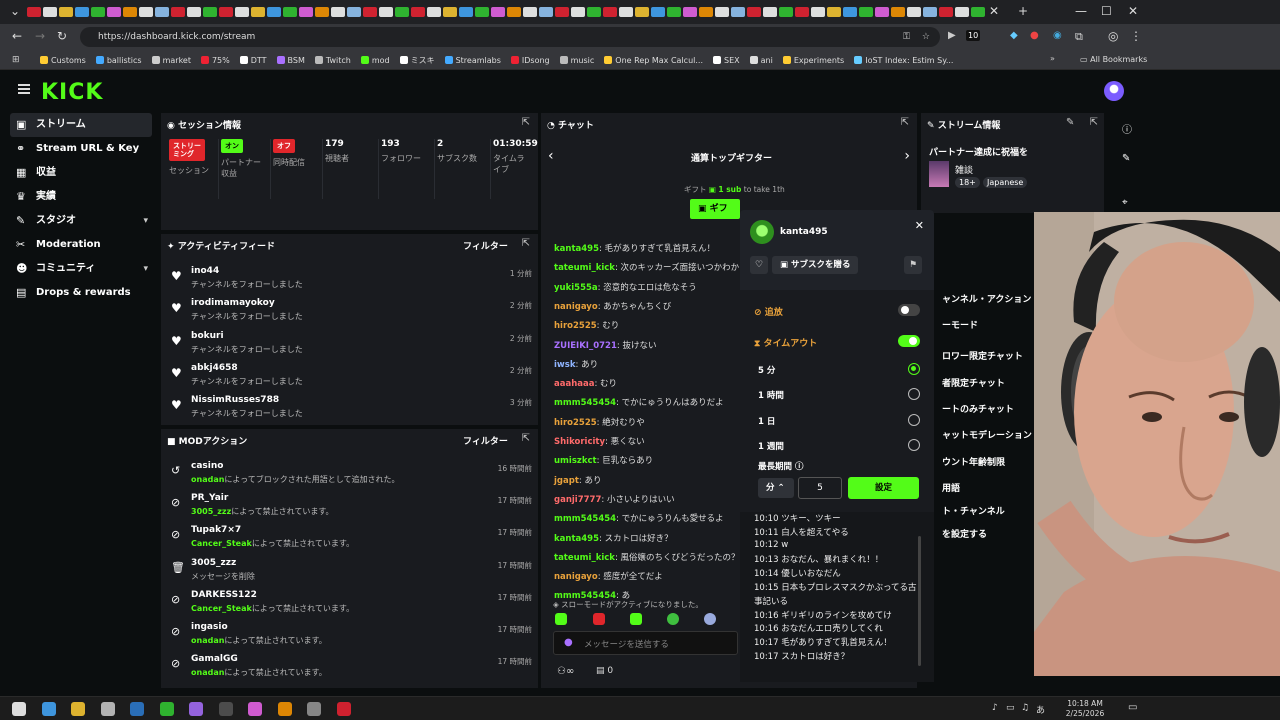 The image size is (1280, 720). What do you see at coordinates (145, 269) in the screenshot?
I see `chevron-down-icon: ▾` at bounding box center [145, 269].